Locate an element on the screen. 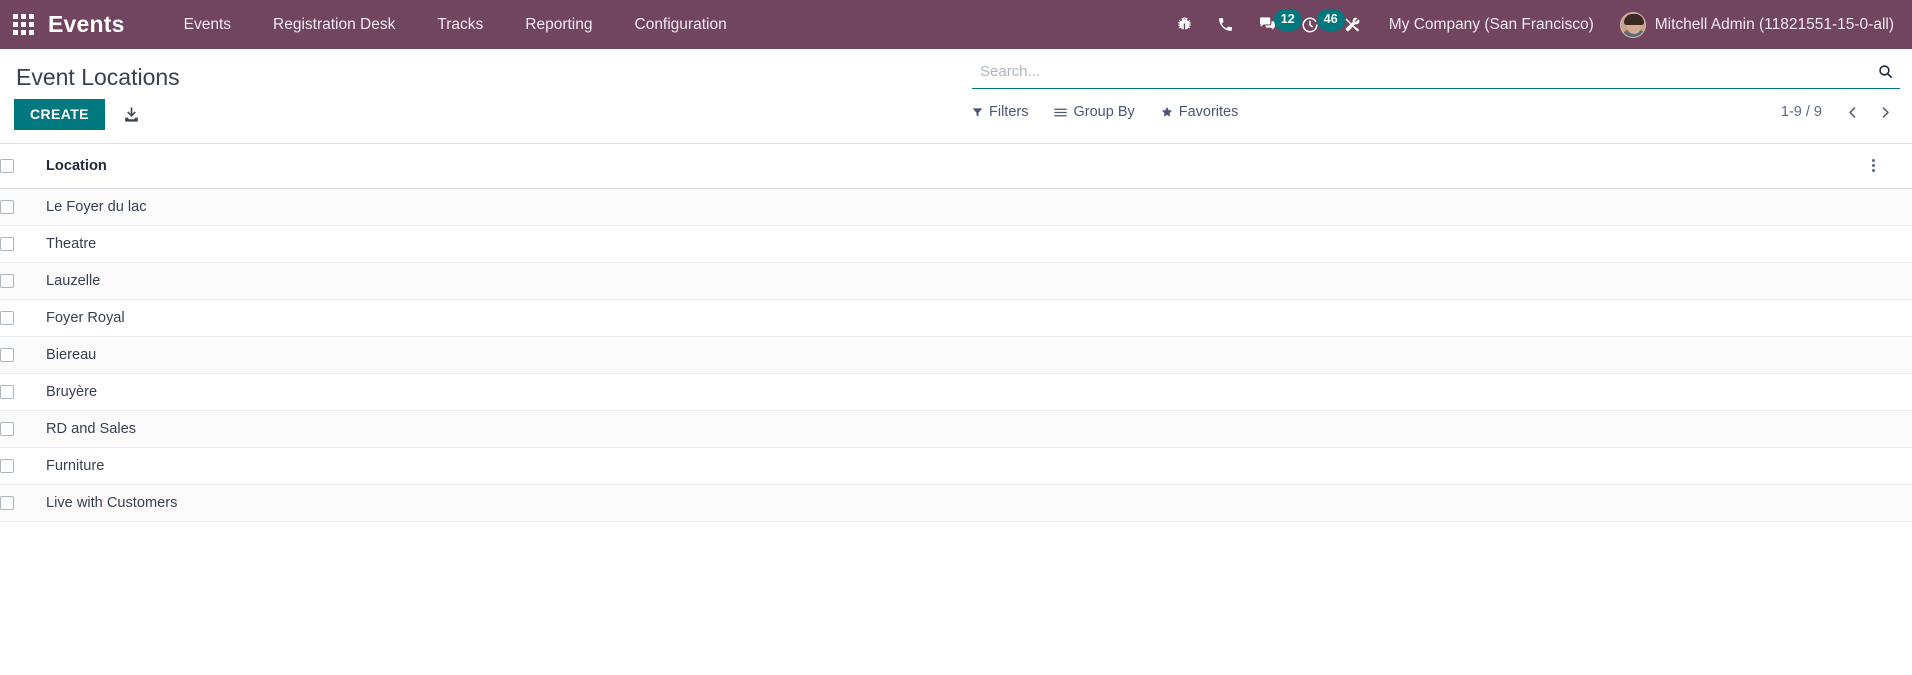  cell-location: Theatre is located at coordinates (956, 244).